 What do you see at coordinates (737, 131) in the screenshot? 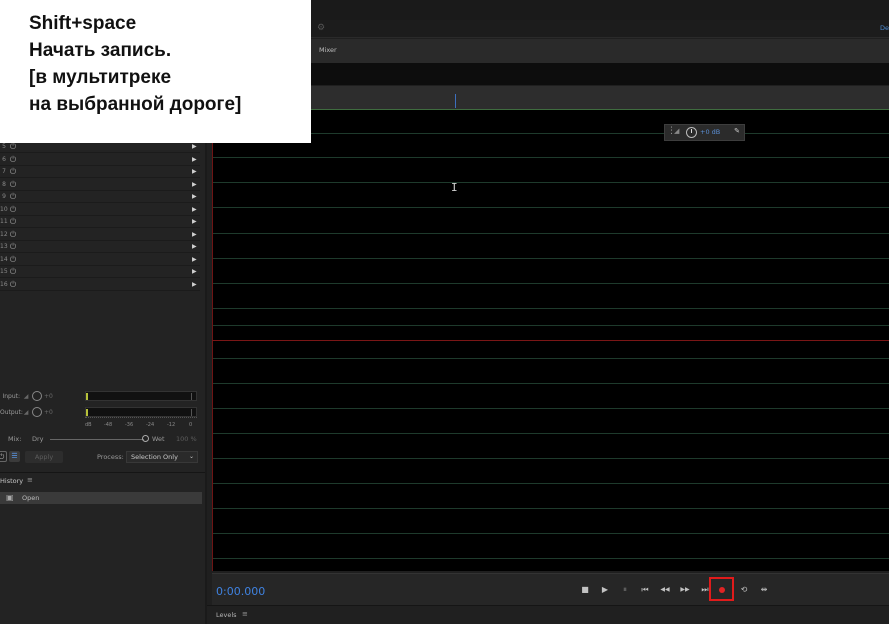
I see `pin-icon: ✎` at bounding box center [737, 131].